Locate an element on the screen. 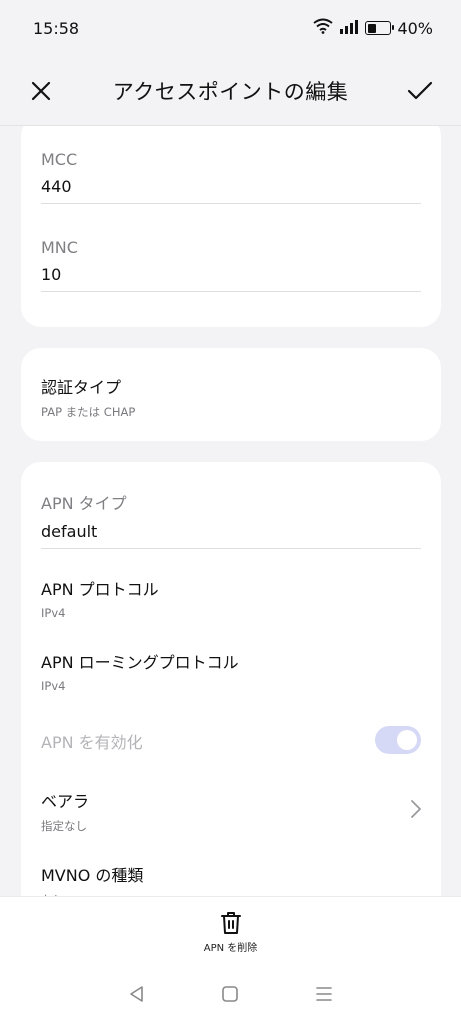 Image resolution: width=461 pixels, height=1024 pixels. battery-fill is located at coordinates (372, 28).